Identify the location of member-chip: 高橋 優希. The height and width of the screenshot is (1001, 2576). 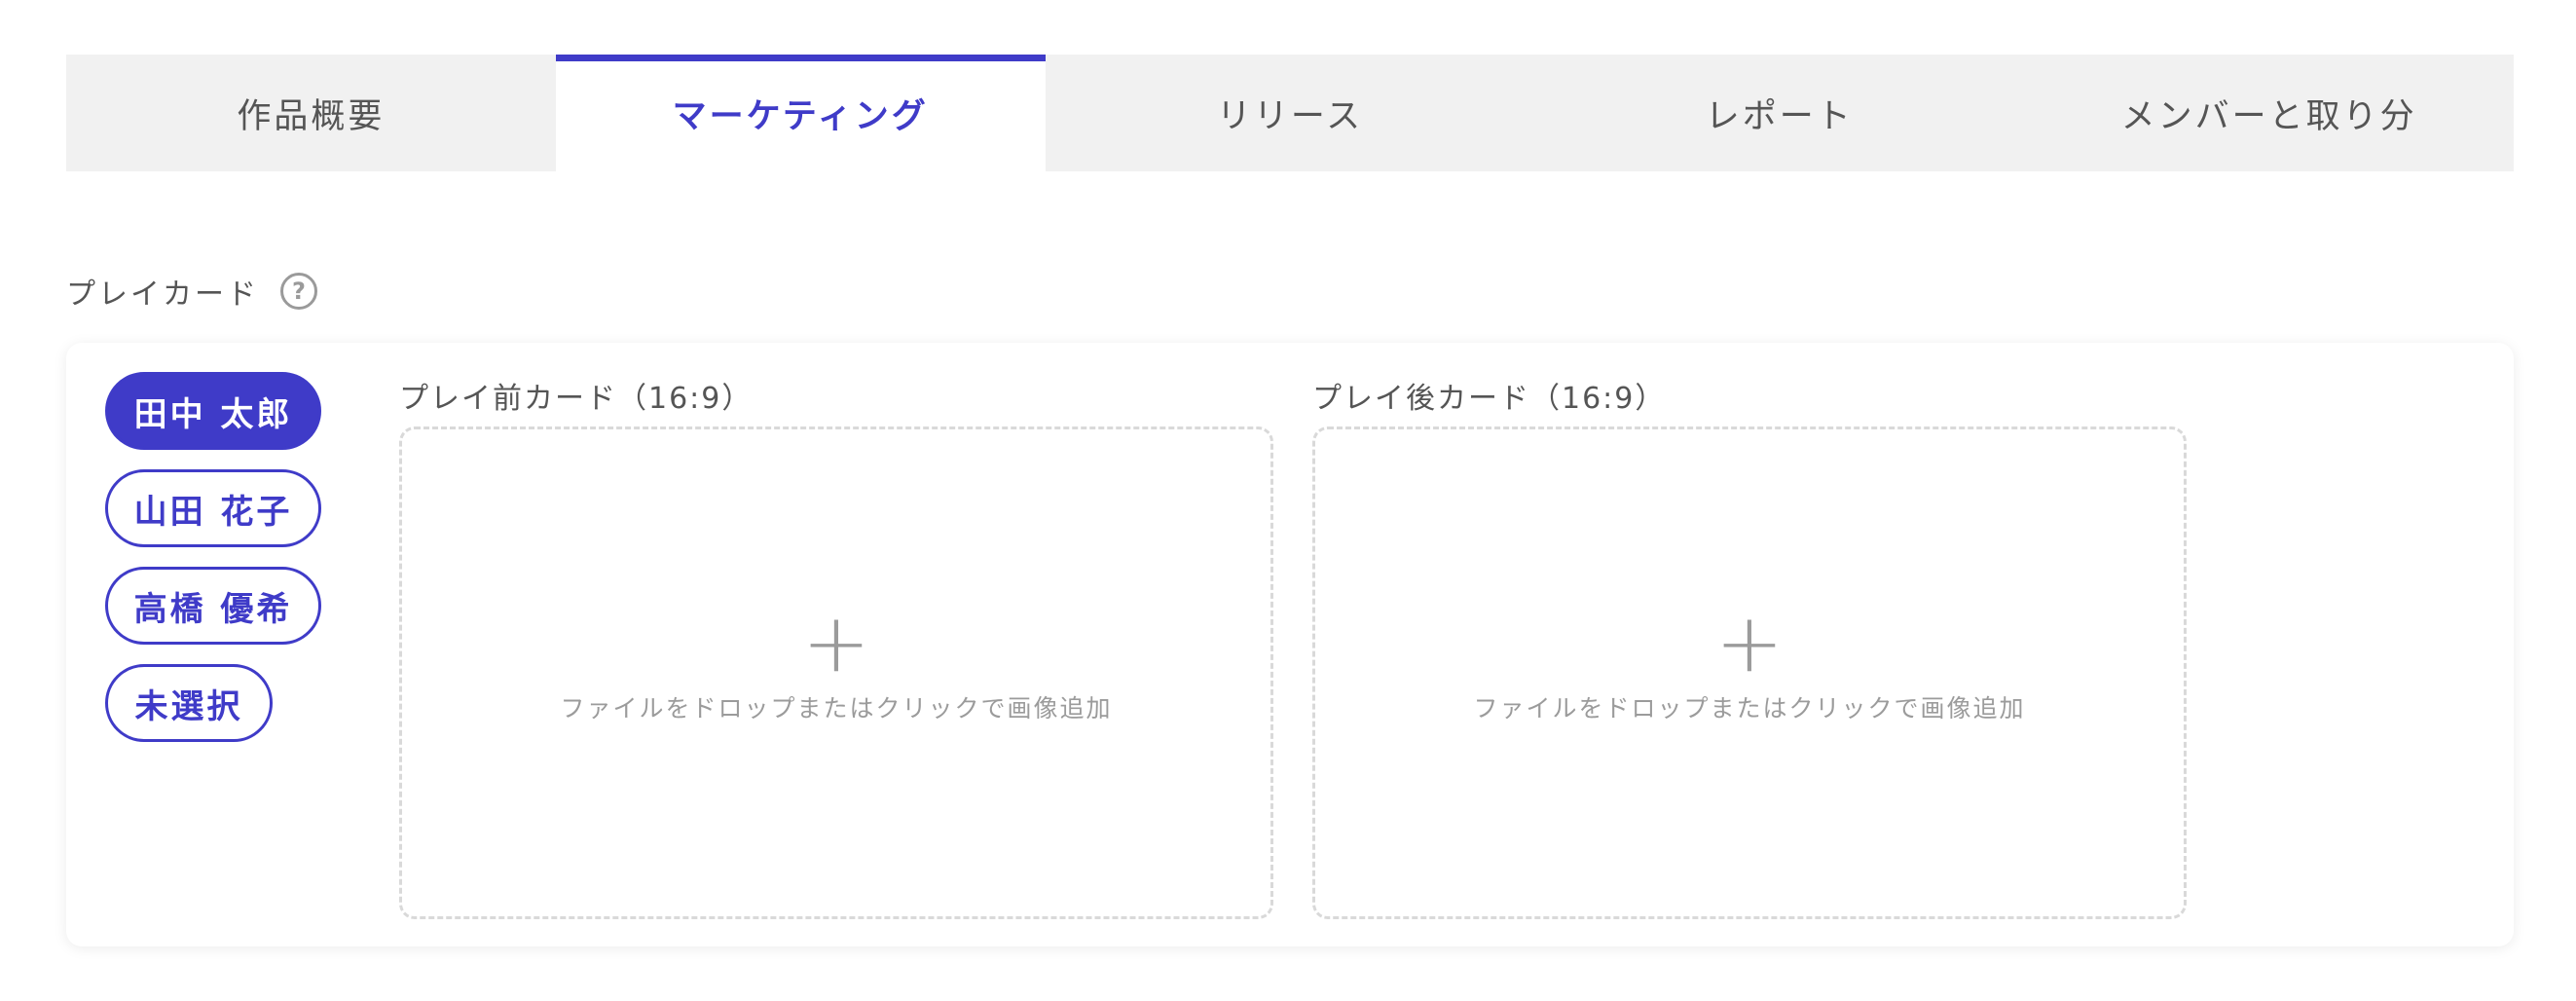
(213, 606).